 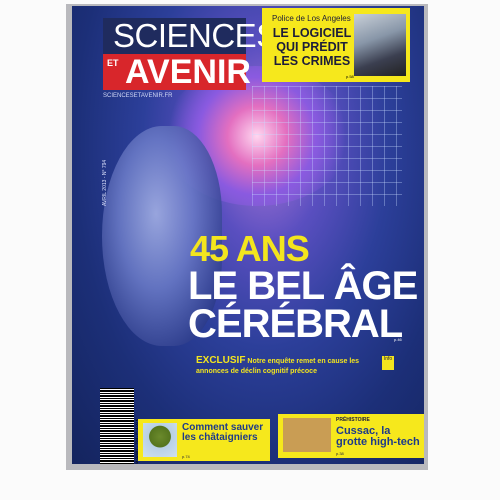 What do you see at coordinates (378, 436) in the screenshot?
I see `bottom-right-title: Cussac, la grotte high-tech` at bounding box center [378, 436].